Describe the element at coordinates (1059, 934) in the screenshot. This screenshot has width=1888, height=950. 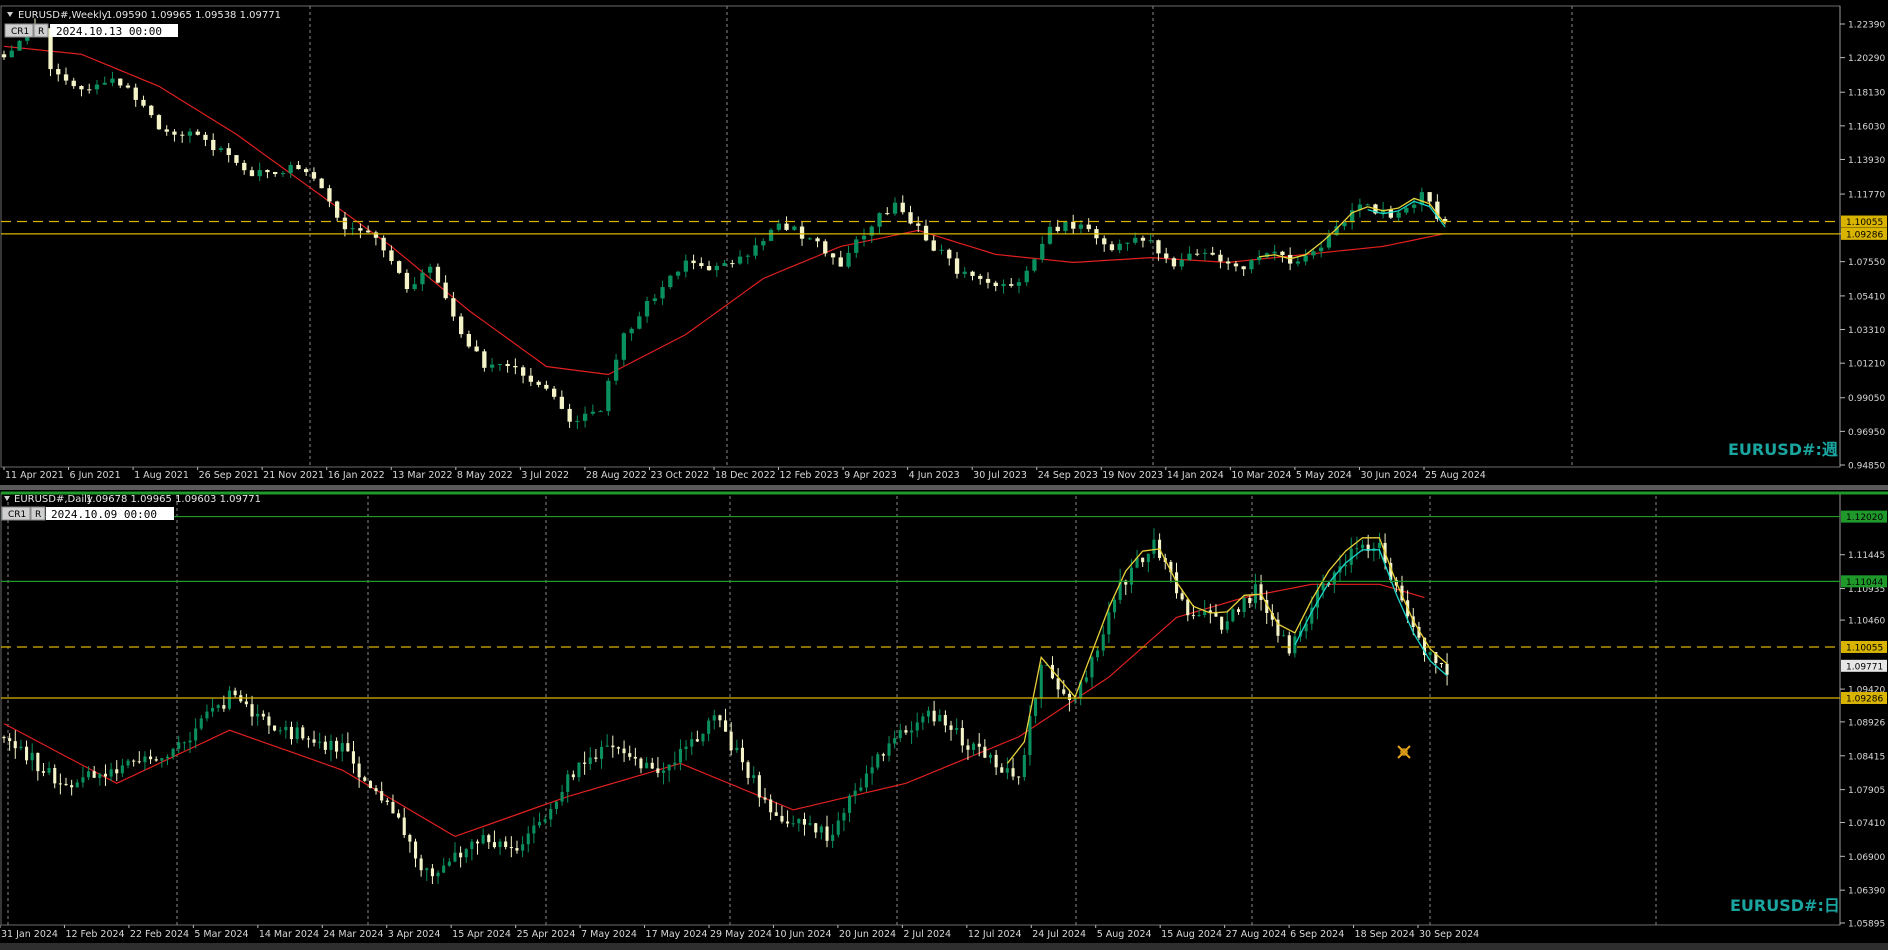
I see `d-time-tick-label: 24 Jul 2024` at that location.